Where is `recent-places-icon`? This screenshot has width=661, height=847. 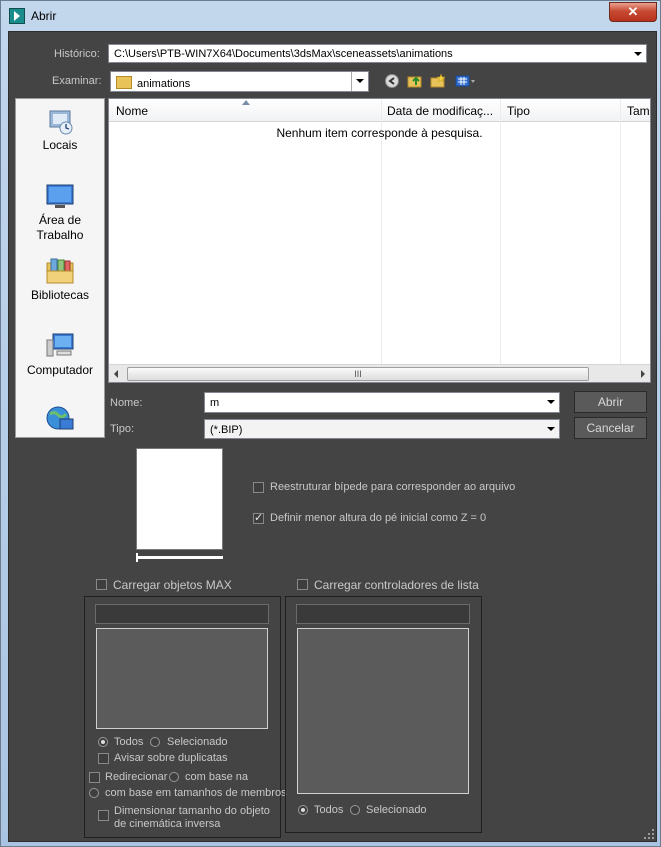
recent-places-icon is located at coordinates (60, 121).